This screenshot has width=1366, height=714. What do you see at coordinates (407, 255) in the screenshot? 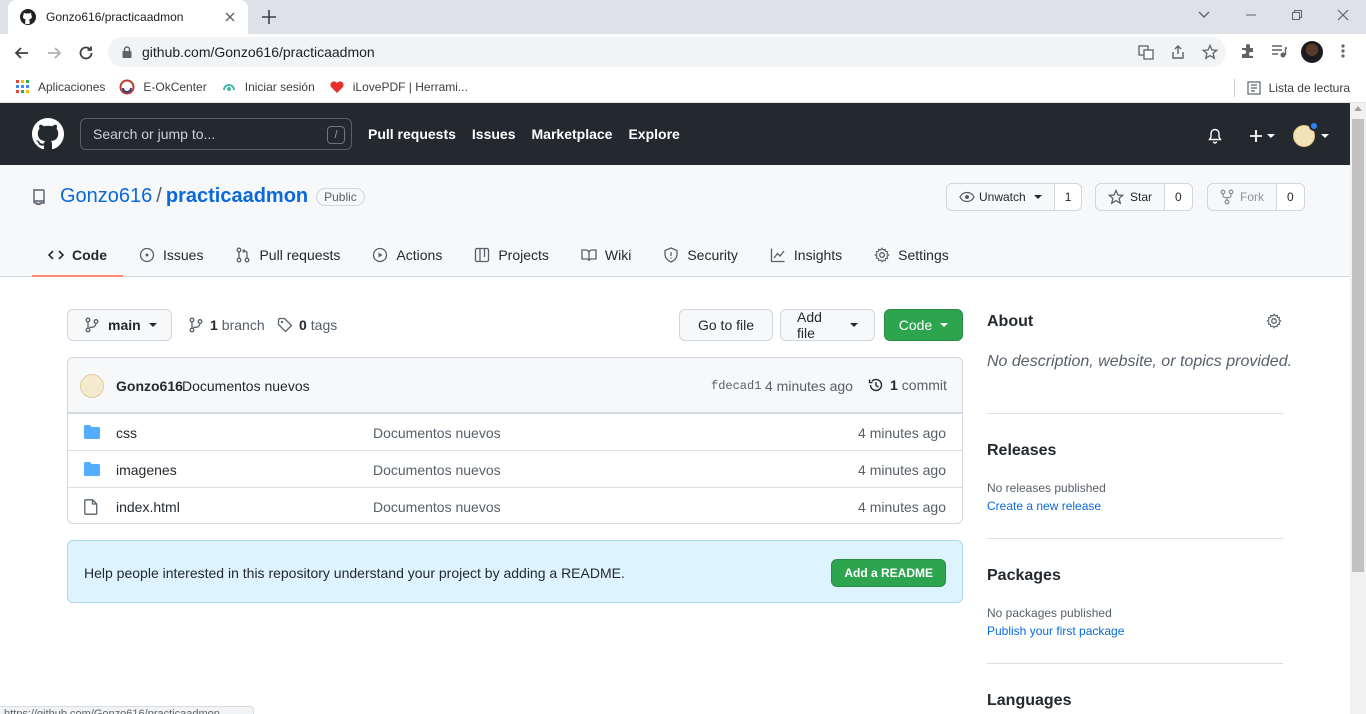
I see `tab-actions: Actions` at bounding box center [407, 255].